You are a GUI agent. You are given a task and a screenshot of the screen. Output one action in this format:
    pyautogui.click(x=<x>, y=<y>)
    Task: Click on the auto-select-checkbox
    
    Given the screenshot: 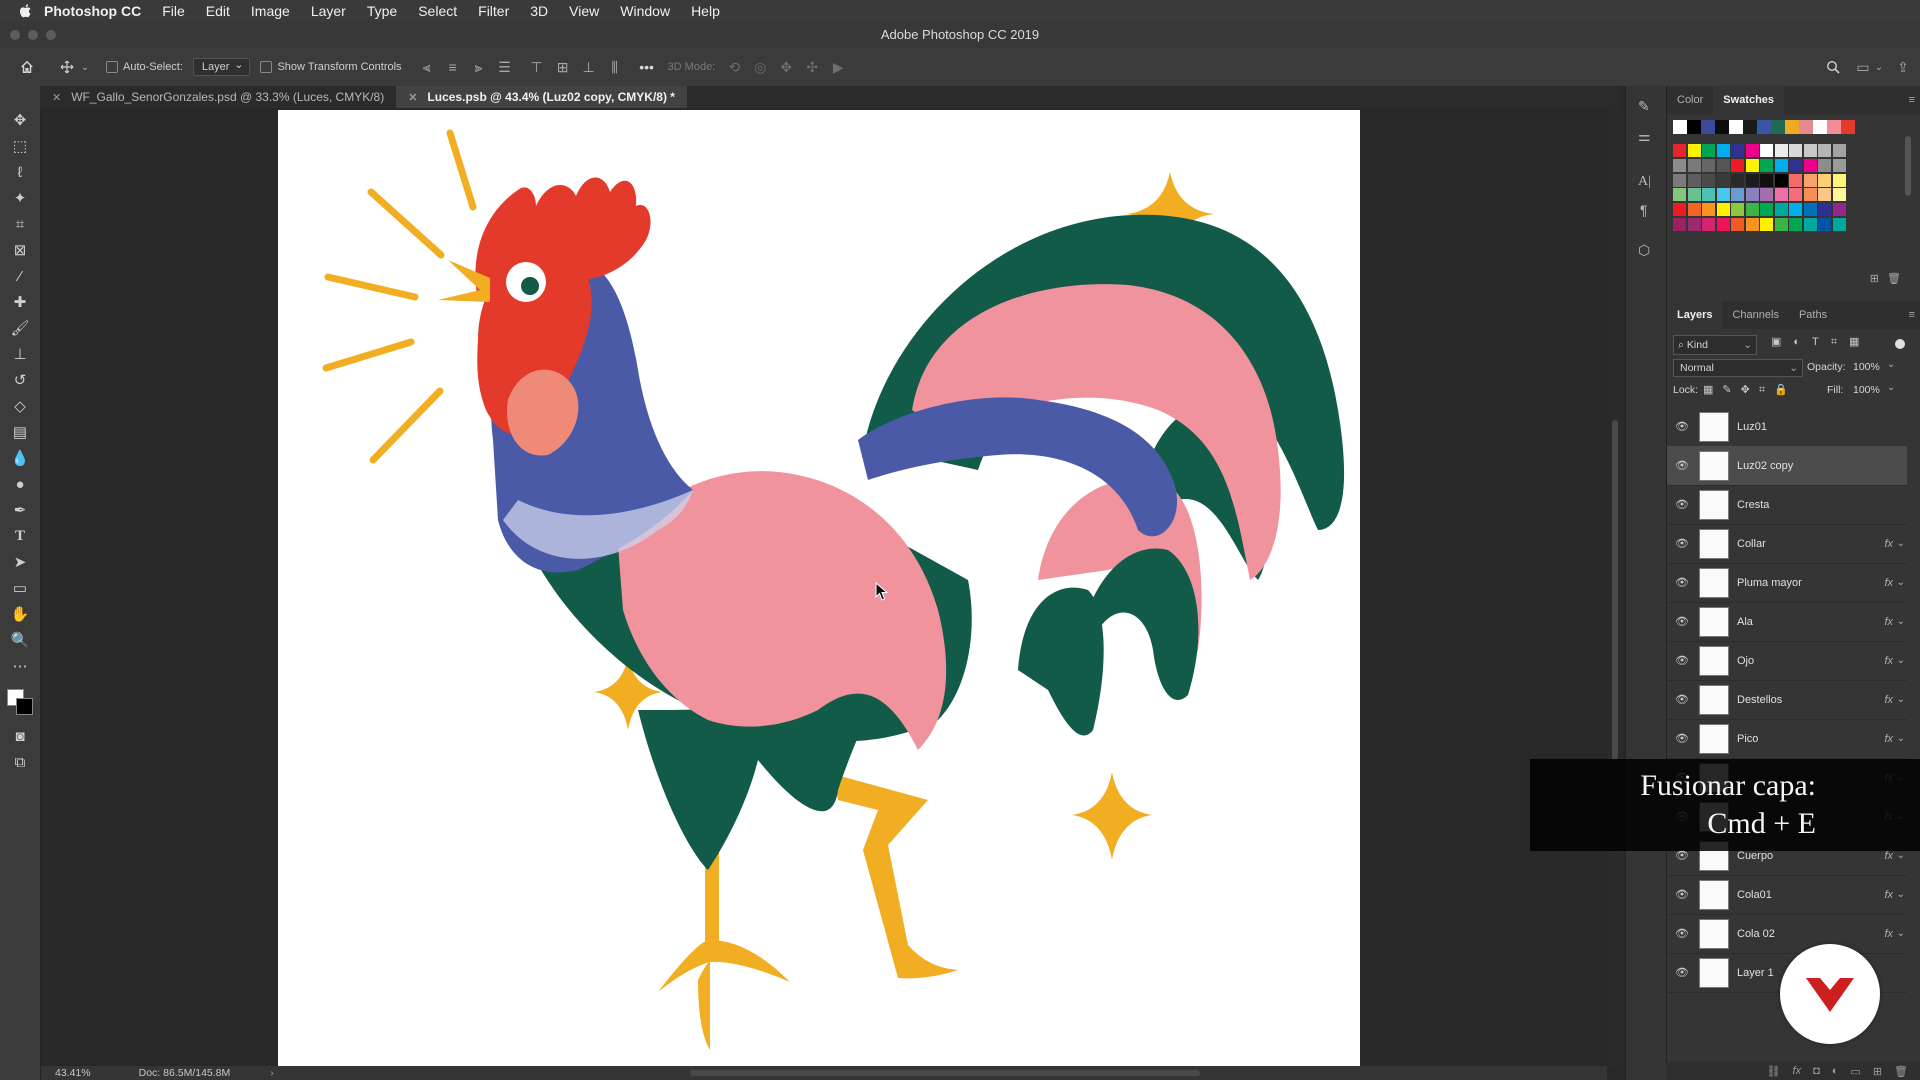 What is the action you would take?
    pyautogui.click(x=112, y=67)
    